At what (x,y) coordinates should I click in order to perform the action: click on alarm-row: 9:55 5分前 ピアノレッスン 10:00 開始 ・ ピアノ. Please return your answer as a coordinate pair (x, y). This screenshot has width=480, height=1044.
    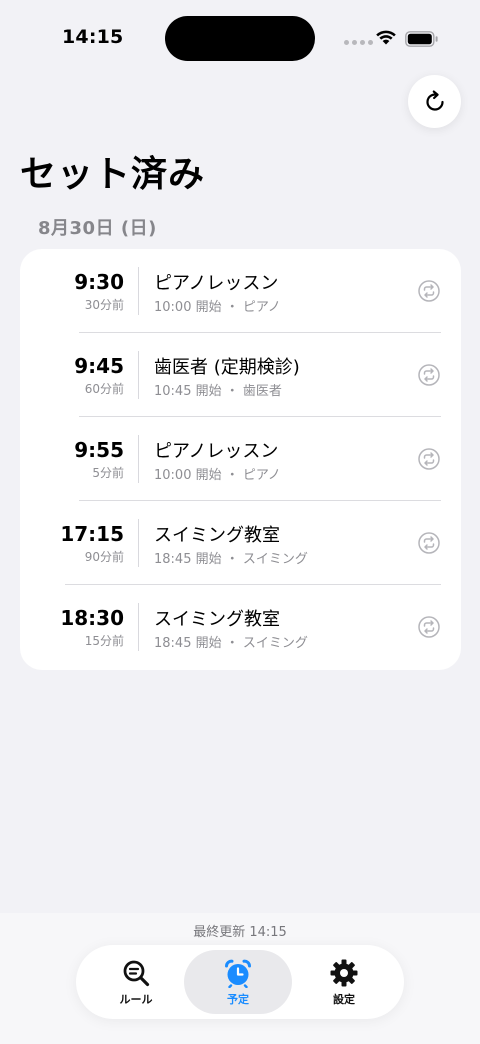
    Looking at the image, I should click on (240, 459).